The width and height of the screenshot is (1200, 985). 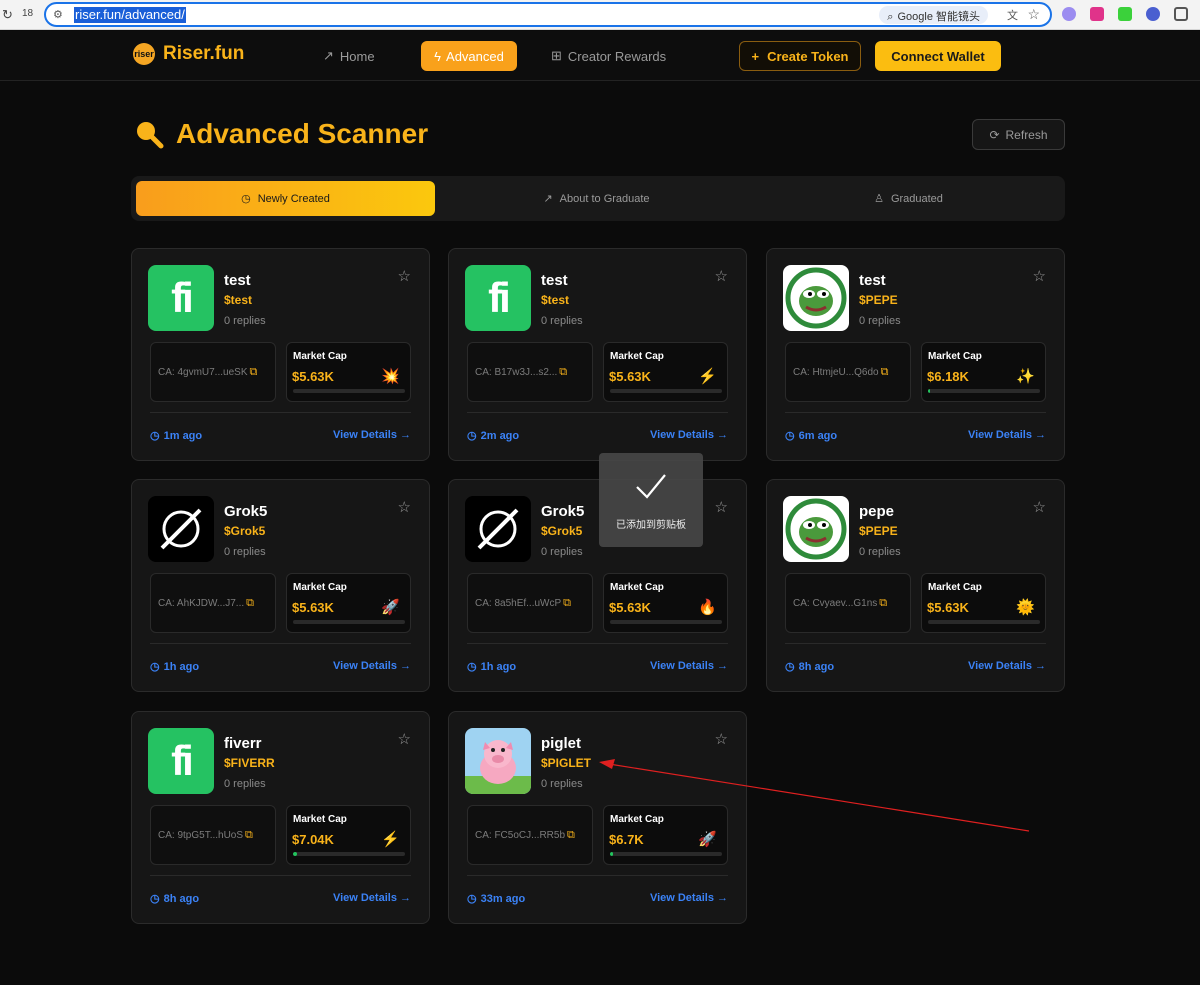 I want to click on token-name: fiverr, so click(x=243, y=743).